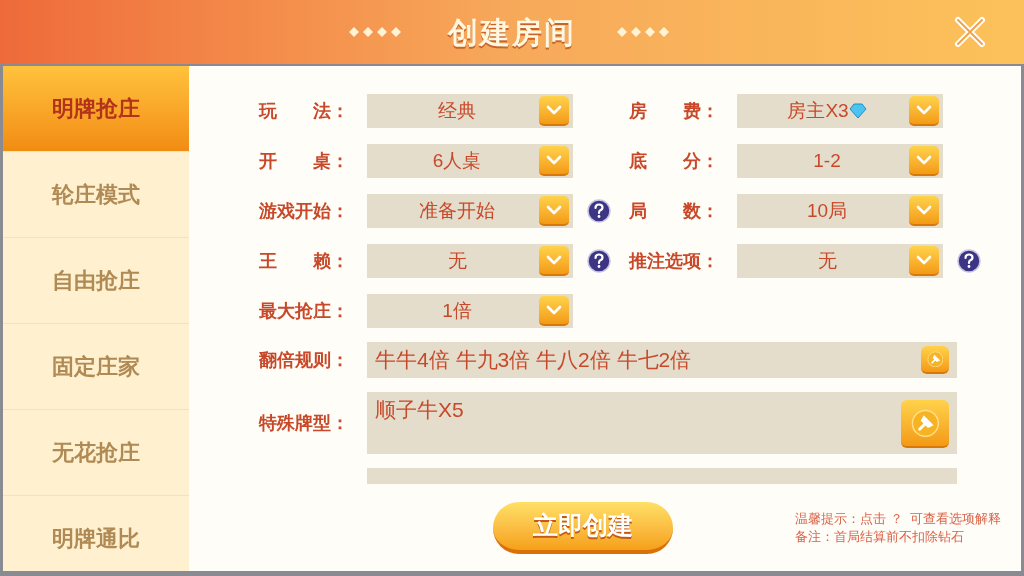  What do you see at coordinates (533, 360) in the screenshot?
I see `rule-value: 牛牛4倍 牛九3倍 牛八2倍 牛七2倍` at bounding box center [533, 360].